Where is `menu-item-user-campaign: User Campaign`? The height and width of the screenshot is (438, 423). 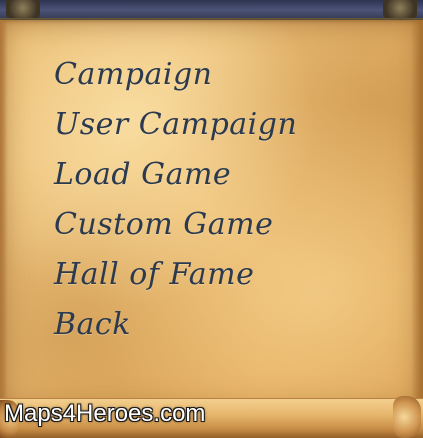 menu-item-user-campaign: User Campaign is located at coordinates (175, 127).